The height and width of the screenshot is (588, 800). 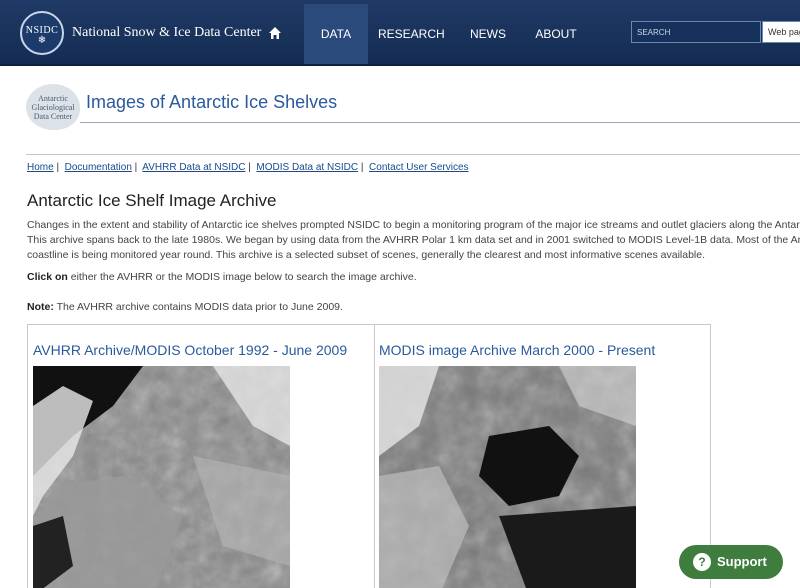 What do you see at coordinates (702, 562) in the screenshot?
I see `help-icon: ?` at bounding box center [702, 562].